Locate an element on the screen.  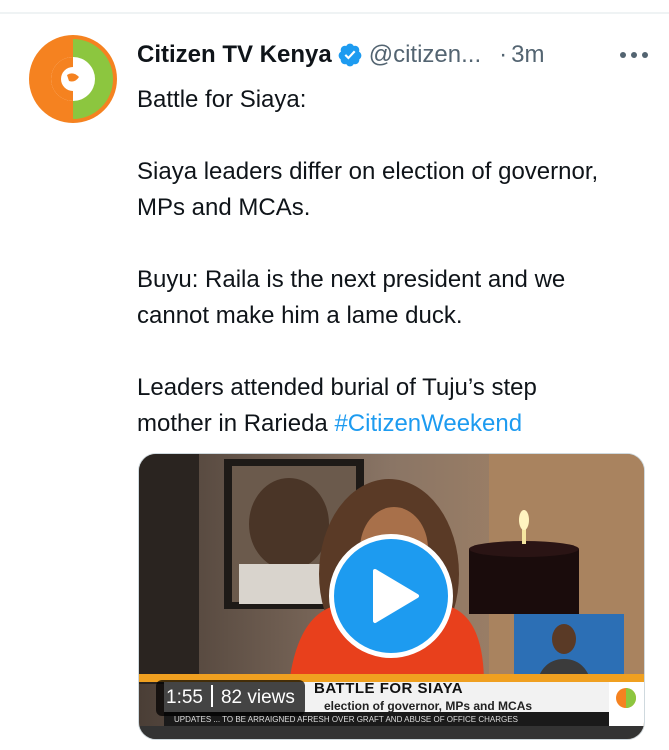
video-views: 82 views is located at coordinates (257, 697).